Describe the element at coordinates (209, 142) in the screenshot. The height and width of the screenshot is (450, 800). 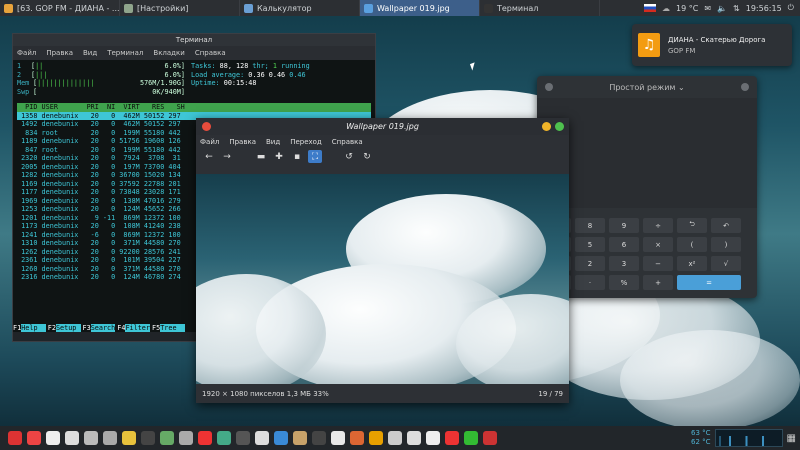
I see `viewer-menu-item: Файл` at that location.